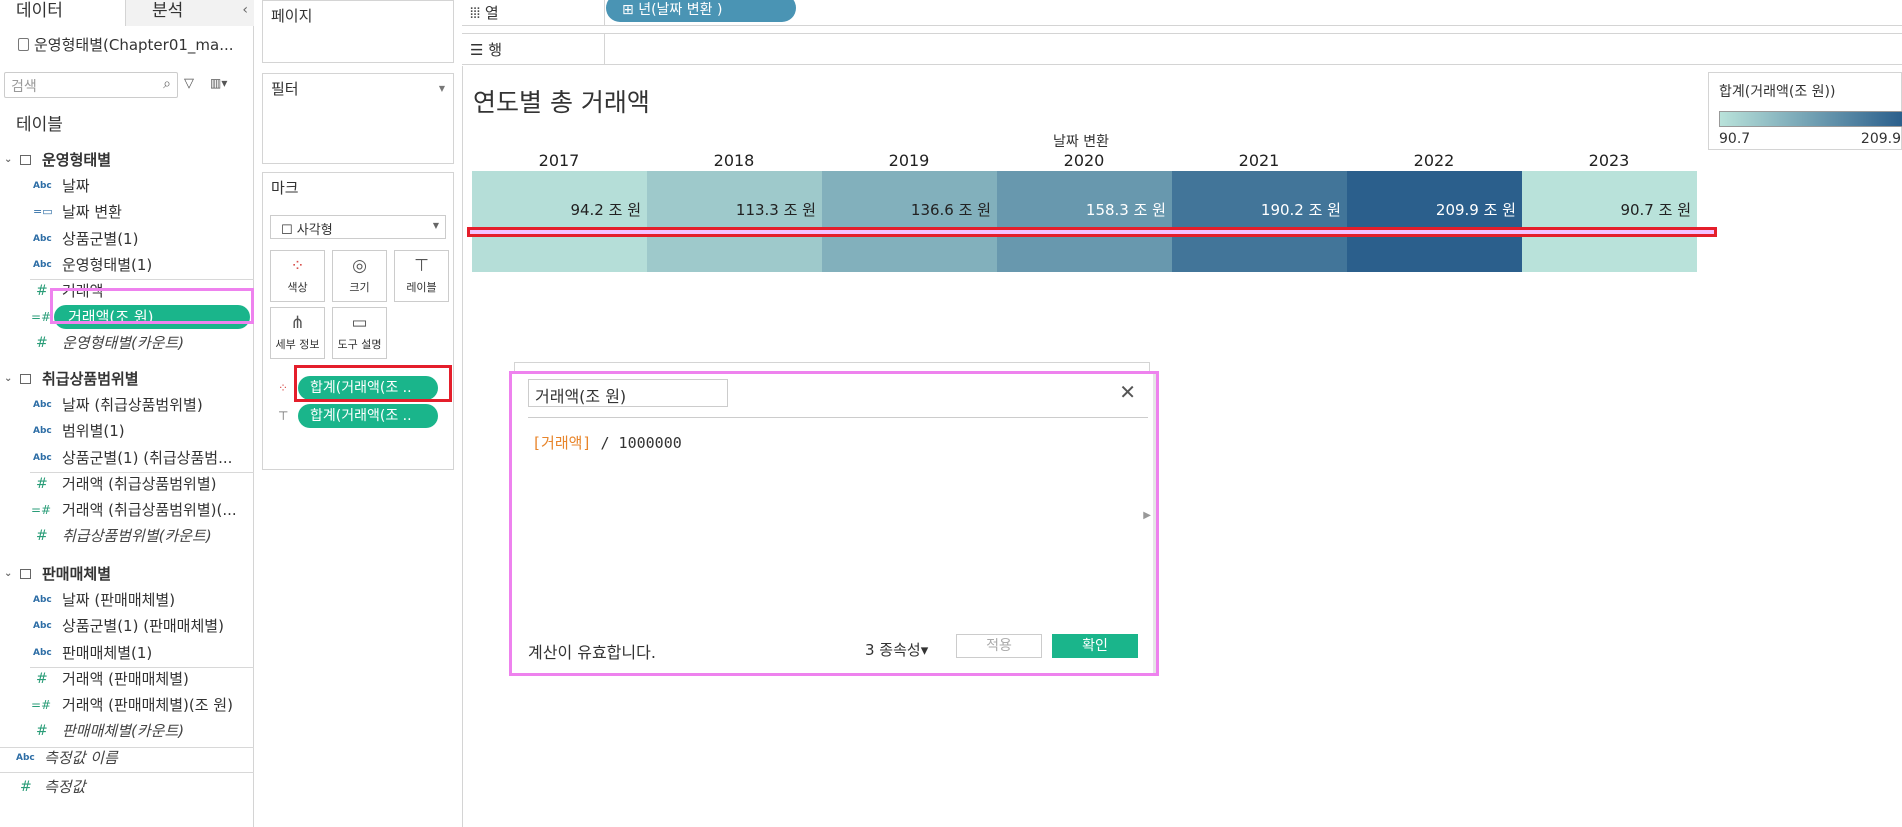  I want to click on legend-max: 209.9, so click(1880, 139).